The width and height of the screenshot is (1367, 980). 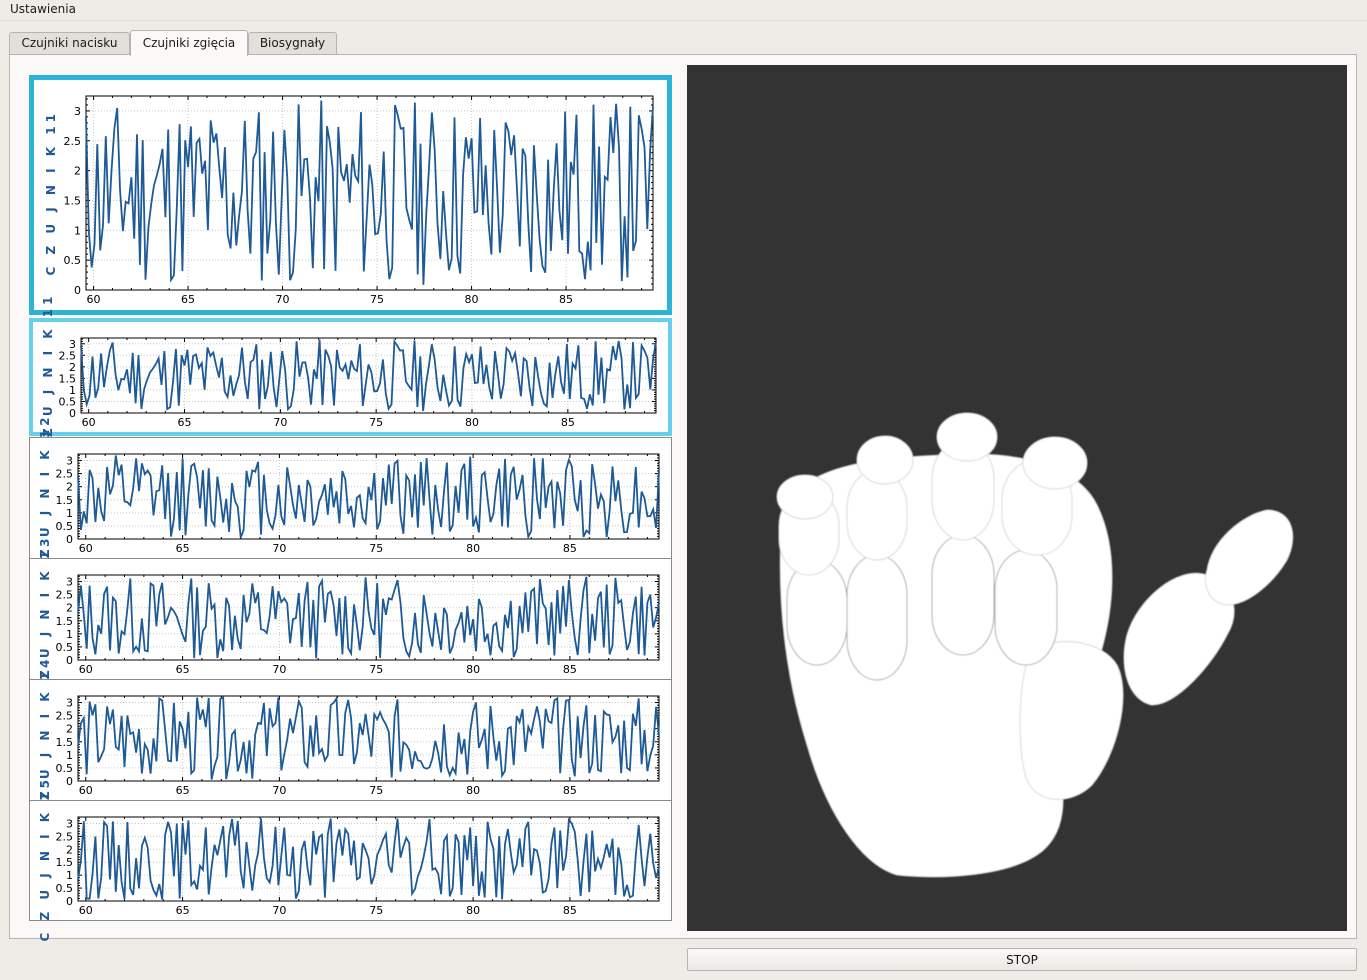 What do you see at coordinates (683, 10) in the screenshot?
I see `menu-bar: Ustawienia` at bounding box center [683, 10].